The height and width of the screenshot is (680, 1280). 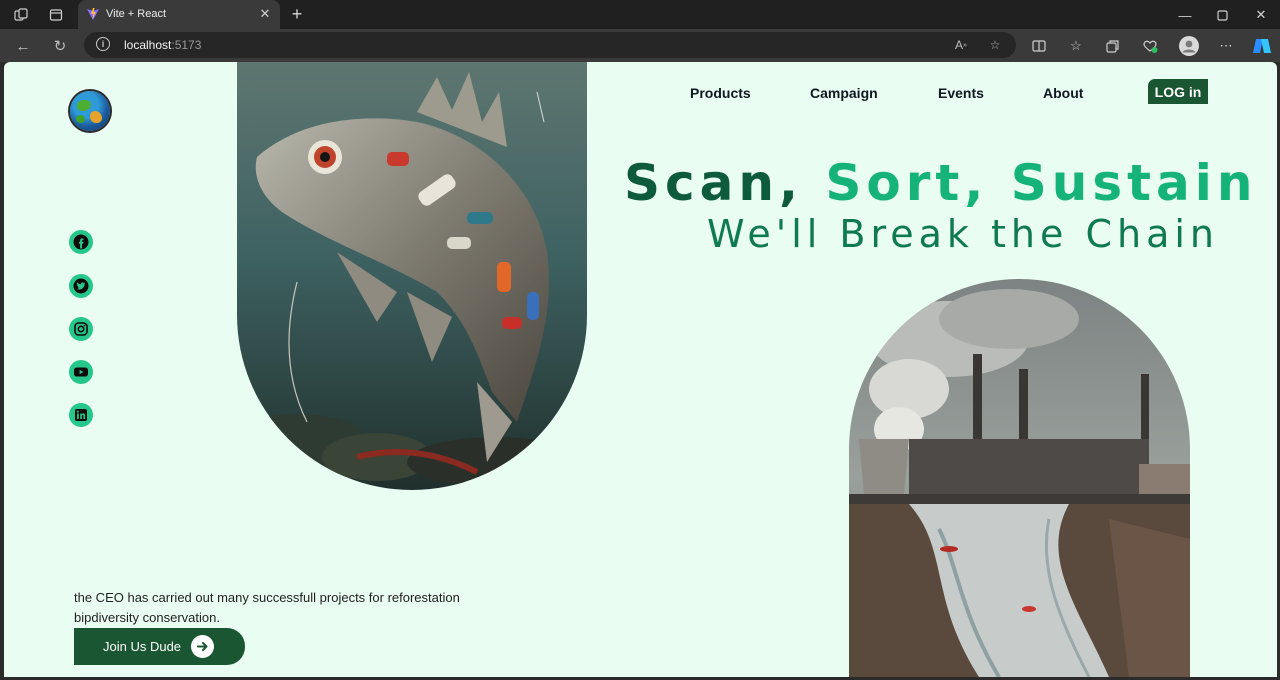 I want to click on url-text: localhost:5173, so click(x=162, y=45).